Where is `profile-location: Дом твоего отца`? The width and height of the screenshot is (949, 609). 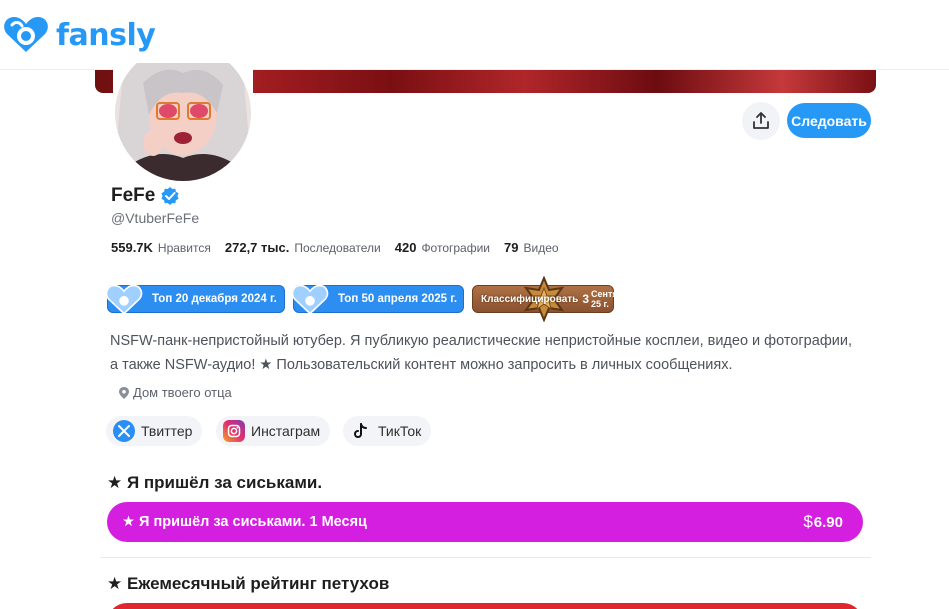
profile-location: Дом твоего отца is located at coordinates (175, 392).